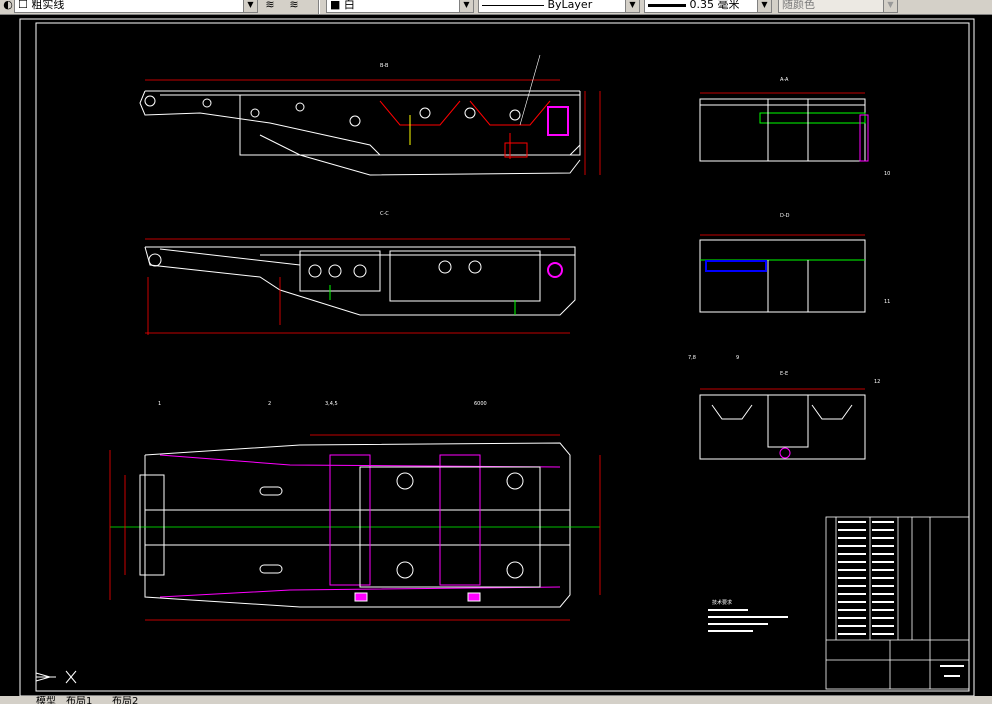 The width and height of the screenshot is (992, 704). Describe the element at coordinates (48, 5) in the screenshot. I see `layer-label: 粗实线` at that location.